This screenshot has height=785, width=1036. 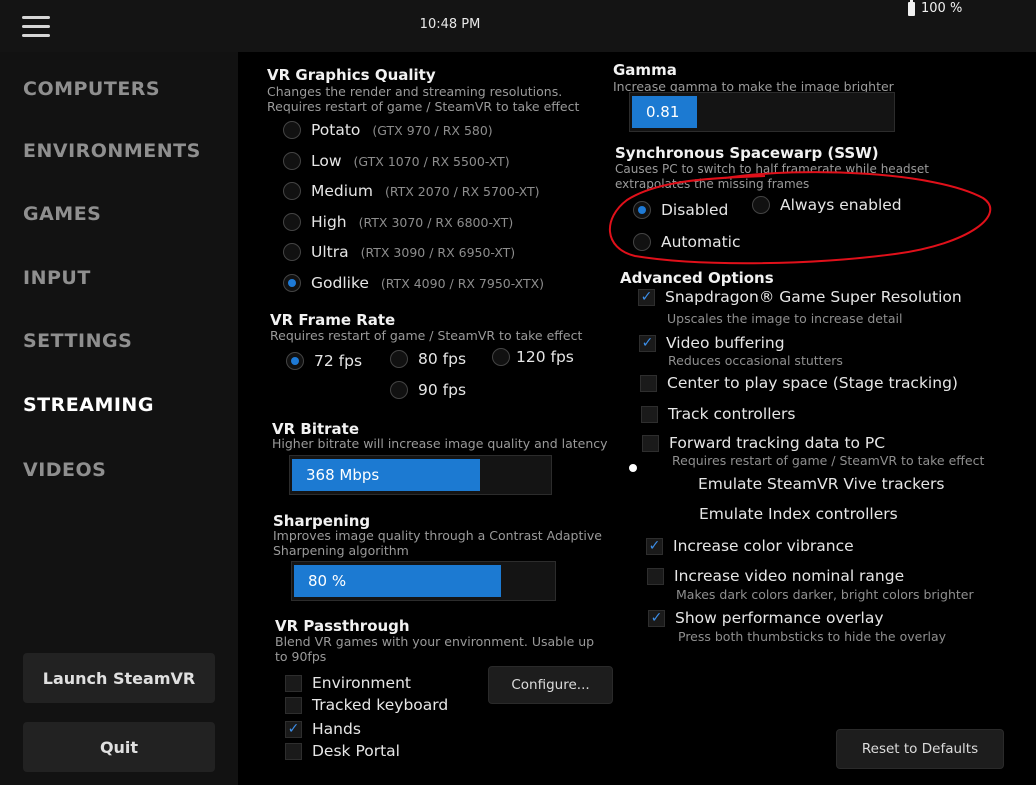 I want to click on option-label: Godlike, so click(x=340, y=283).